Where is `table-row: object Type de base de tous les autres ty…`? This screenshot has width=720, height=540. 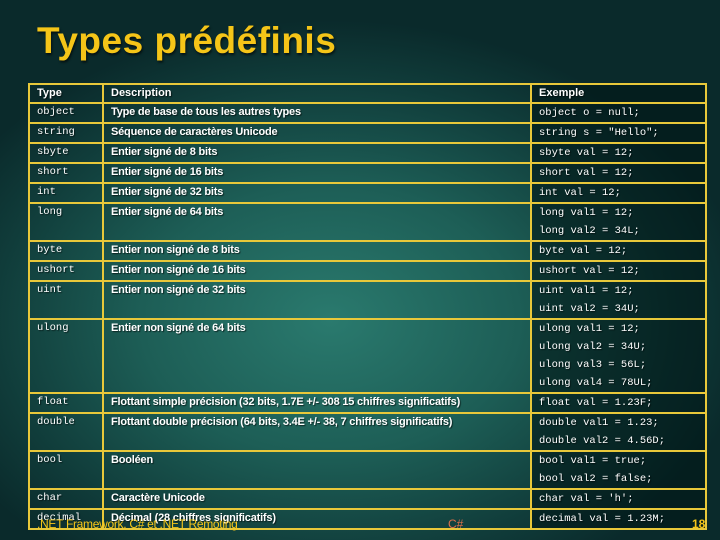 table-row: object Type de base de tous les autres ty… is located at coordinates (367, 113).